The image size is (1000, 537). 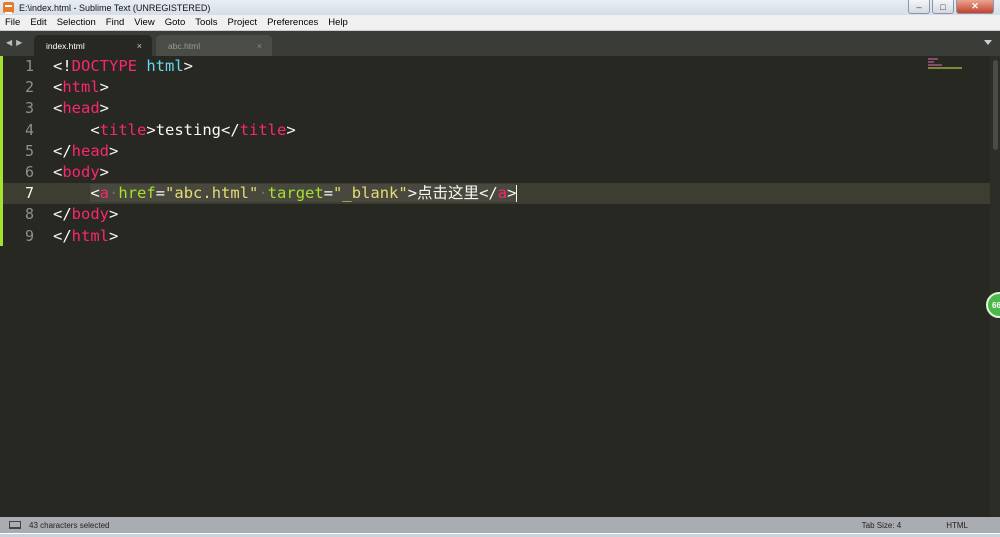 I want to click on tab-dropdown-icon, so click(x=988, y=42).